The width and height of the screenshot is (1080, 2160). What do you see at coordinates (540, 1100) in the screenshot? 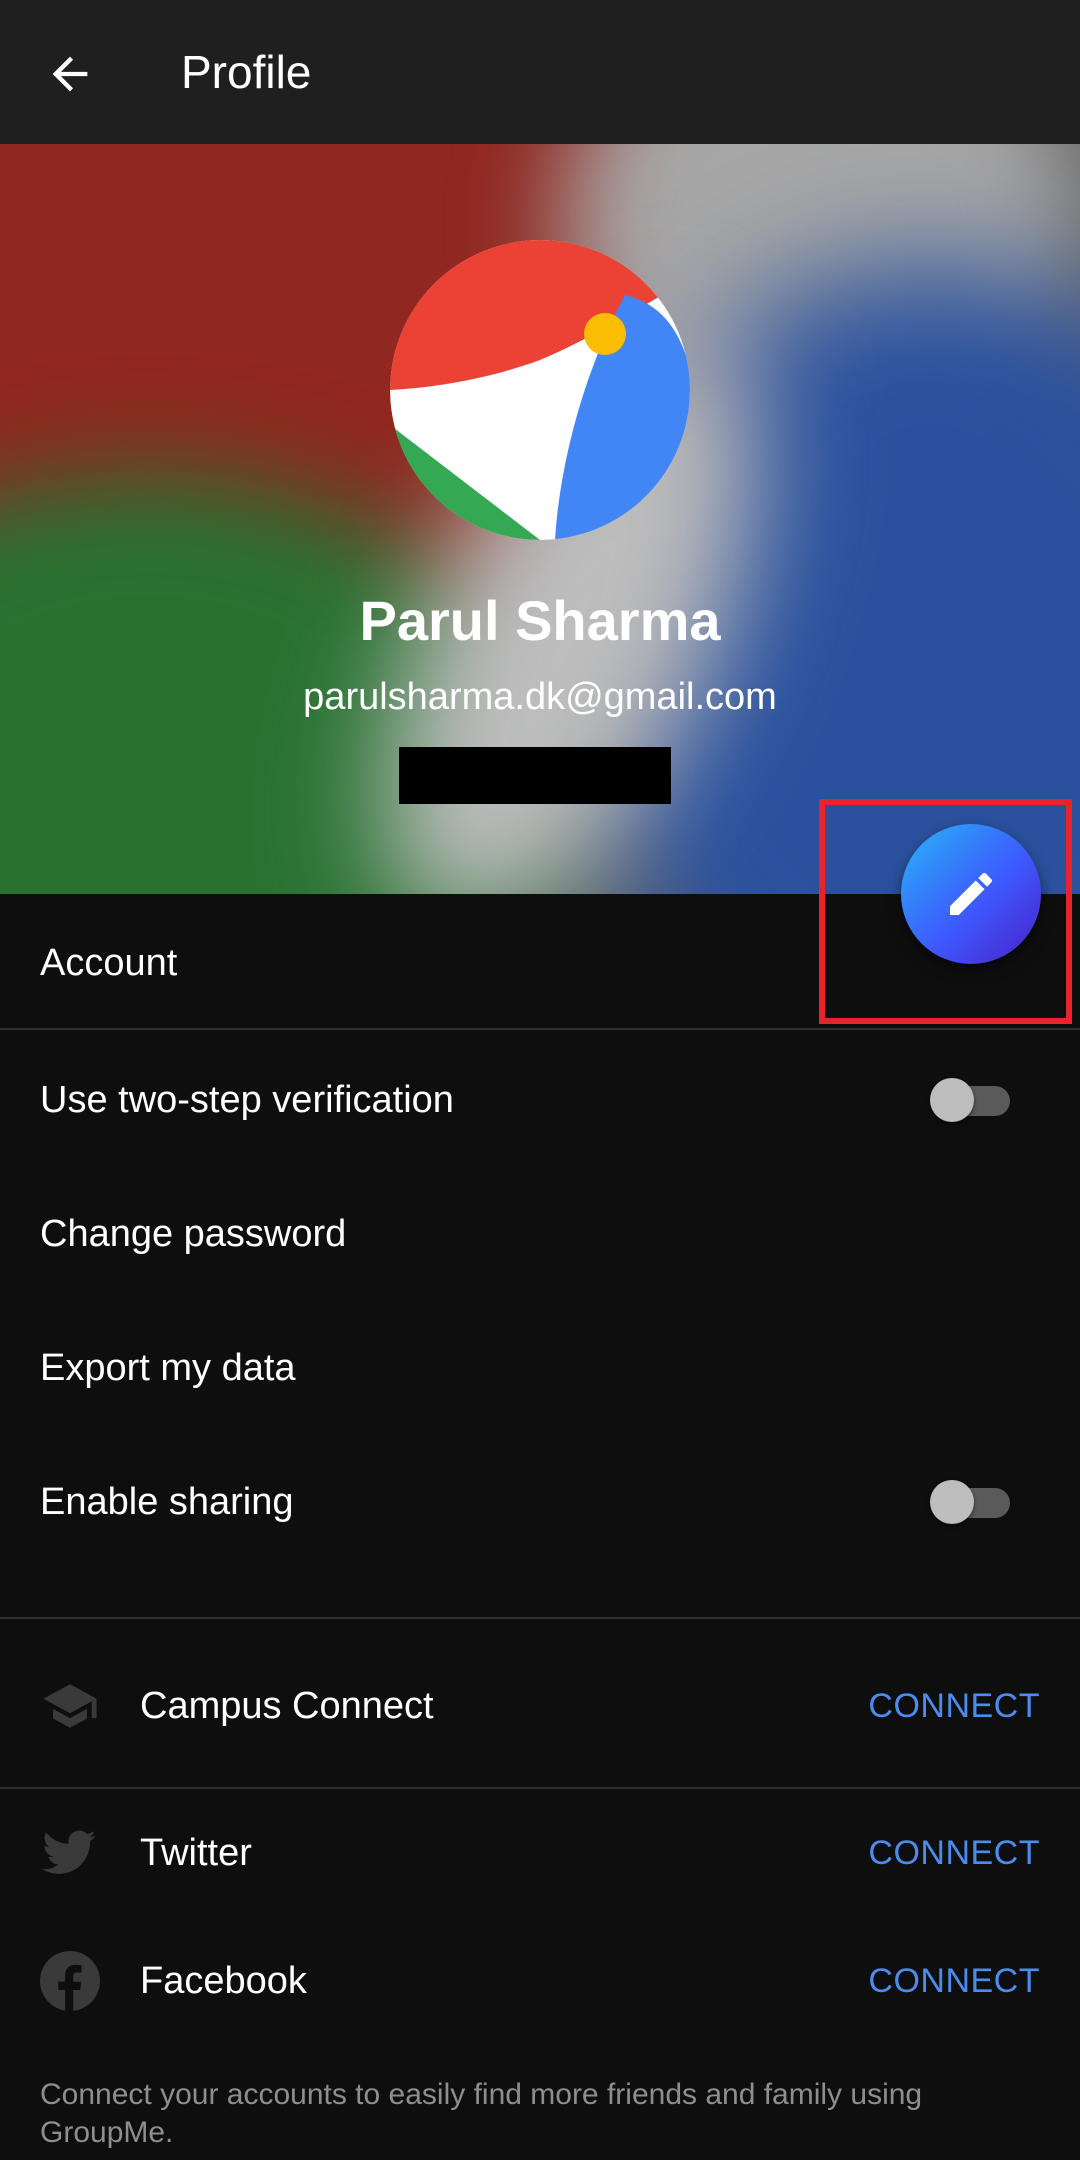
I see `two-step-verification-row: Use two-step verification` at bounding box center [540, 1100].